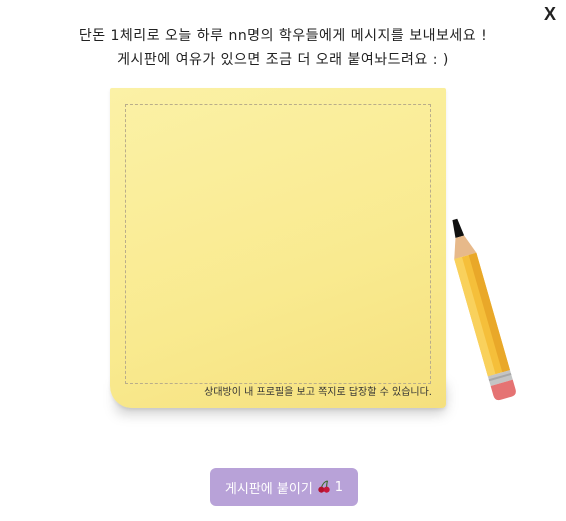 This screenshot has width=566, height=521. What do you see at coordinates (324, 486) in the screenshot?
I see `cherry-icon` at bounding box center [324, 486].